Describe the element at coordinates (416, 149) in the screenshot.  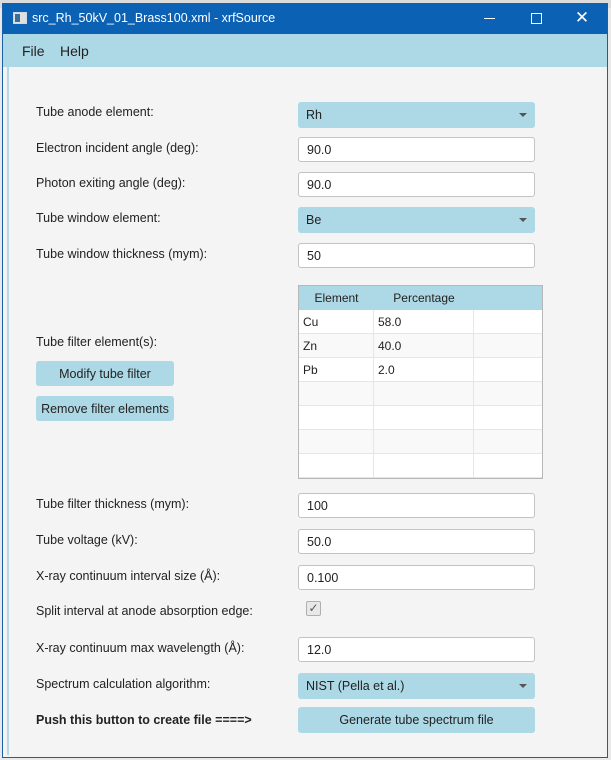
I see `electron-angle-input: 90.0` at that location.